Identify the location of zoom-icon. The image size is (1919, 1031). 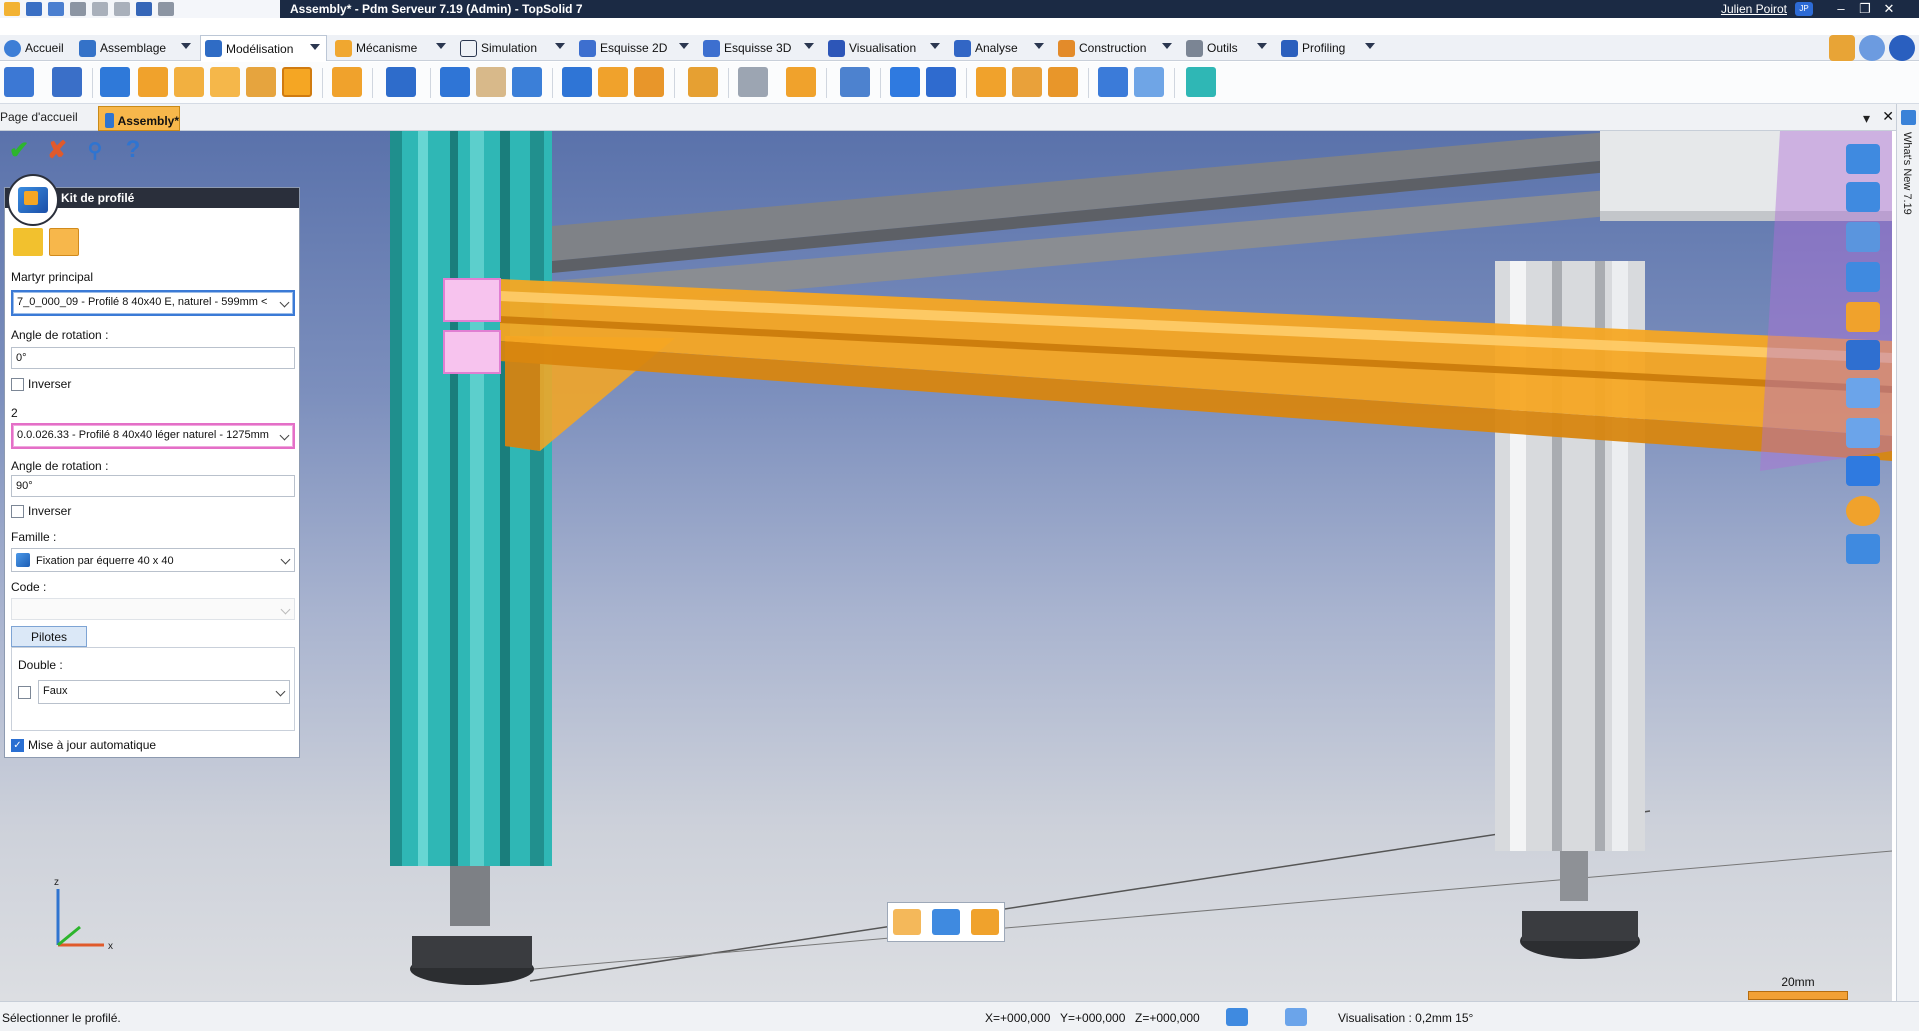
(1863, 433).